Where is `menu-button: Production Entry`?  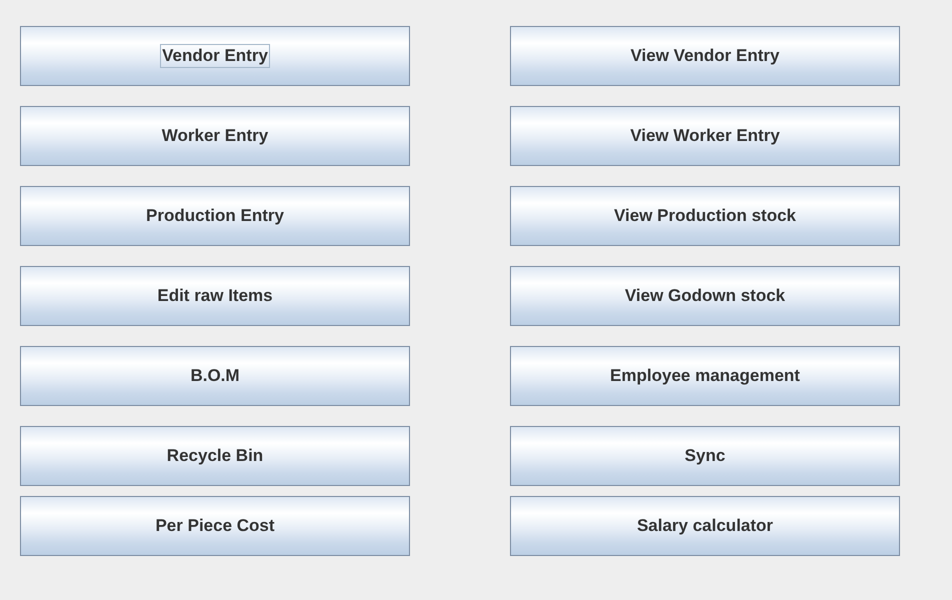
menu-button: Production Entry is located at coordinates (215, 216).